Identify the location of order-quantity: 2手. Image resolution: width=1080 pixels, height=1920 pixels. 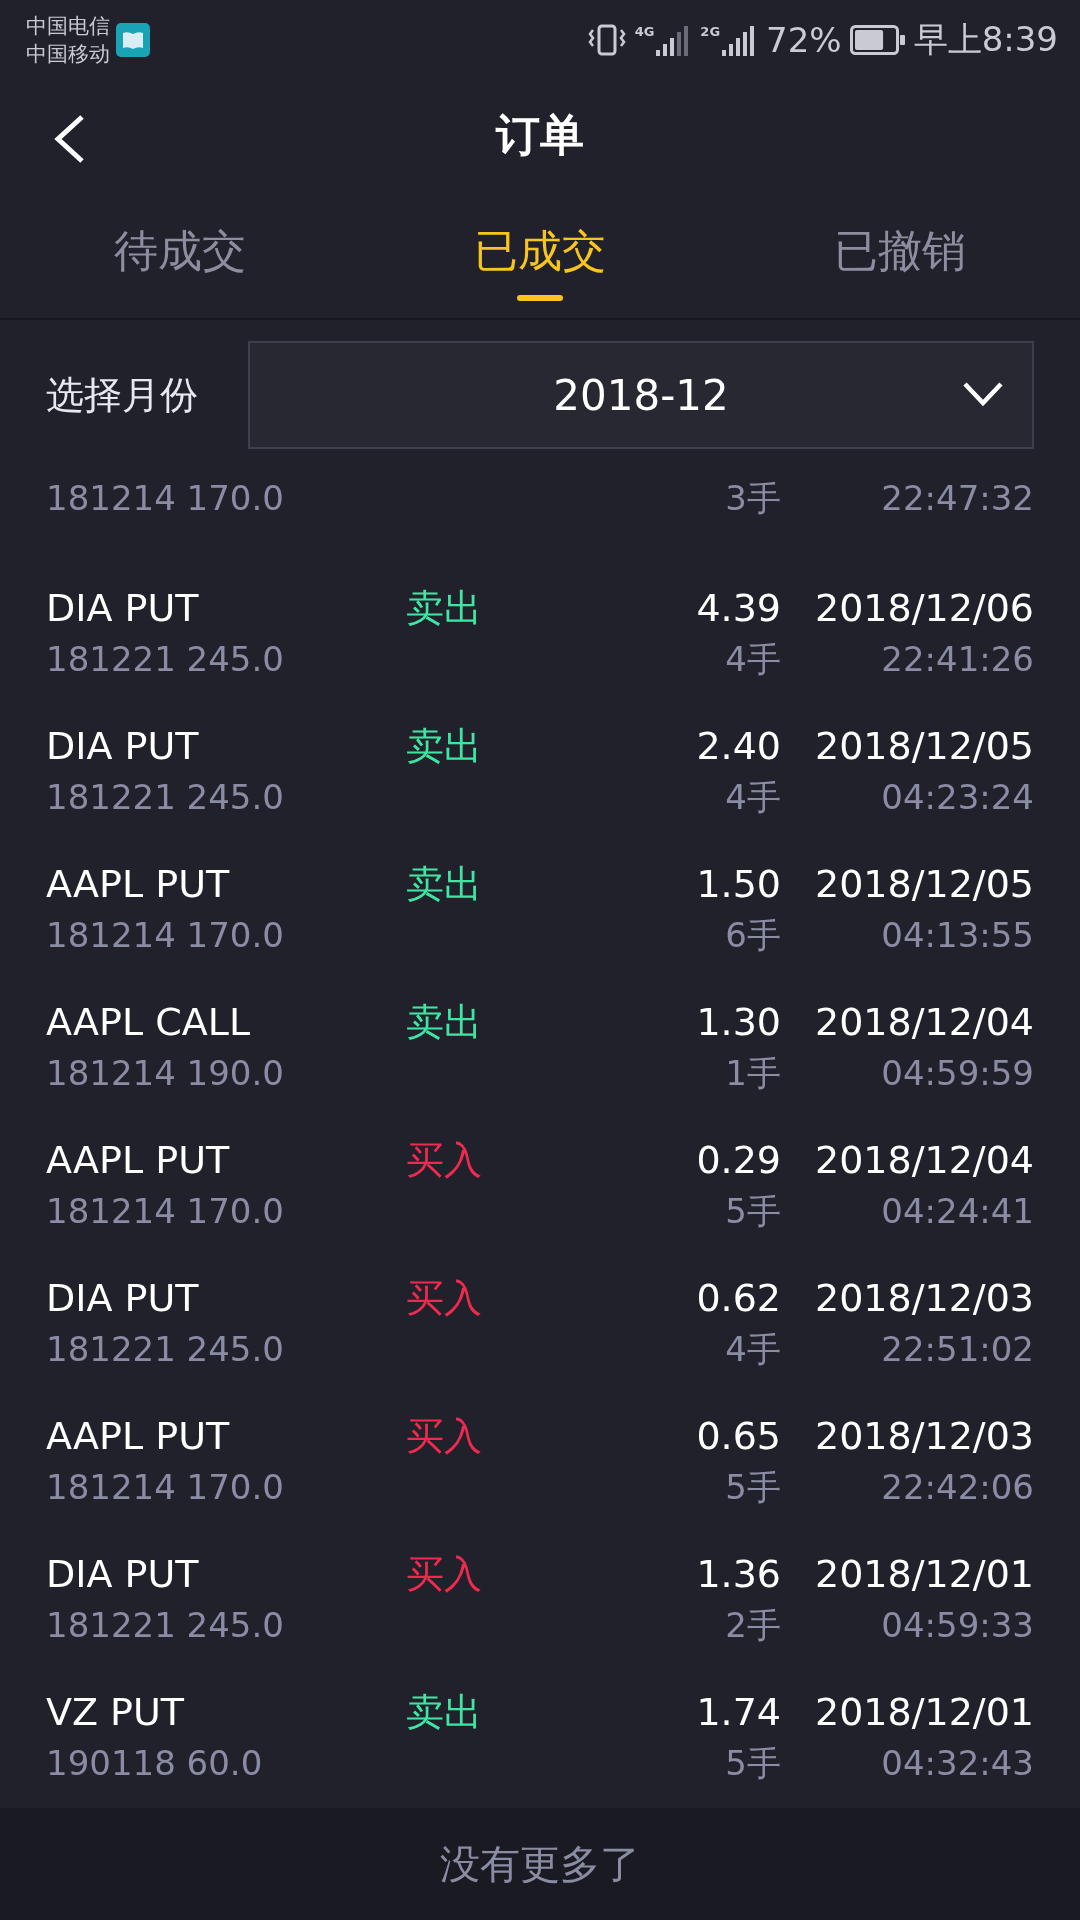
(752, 1625).